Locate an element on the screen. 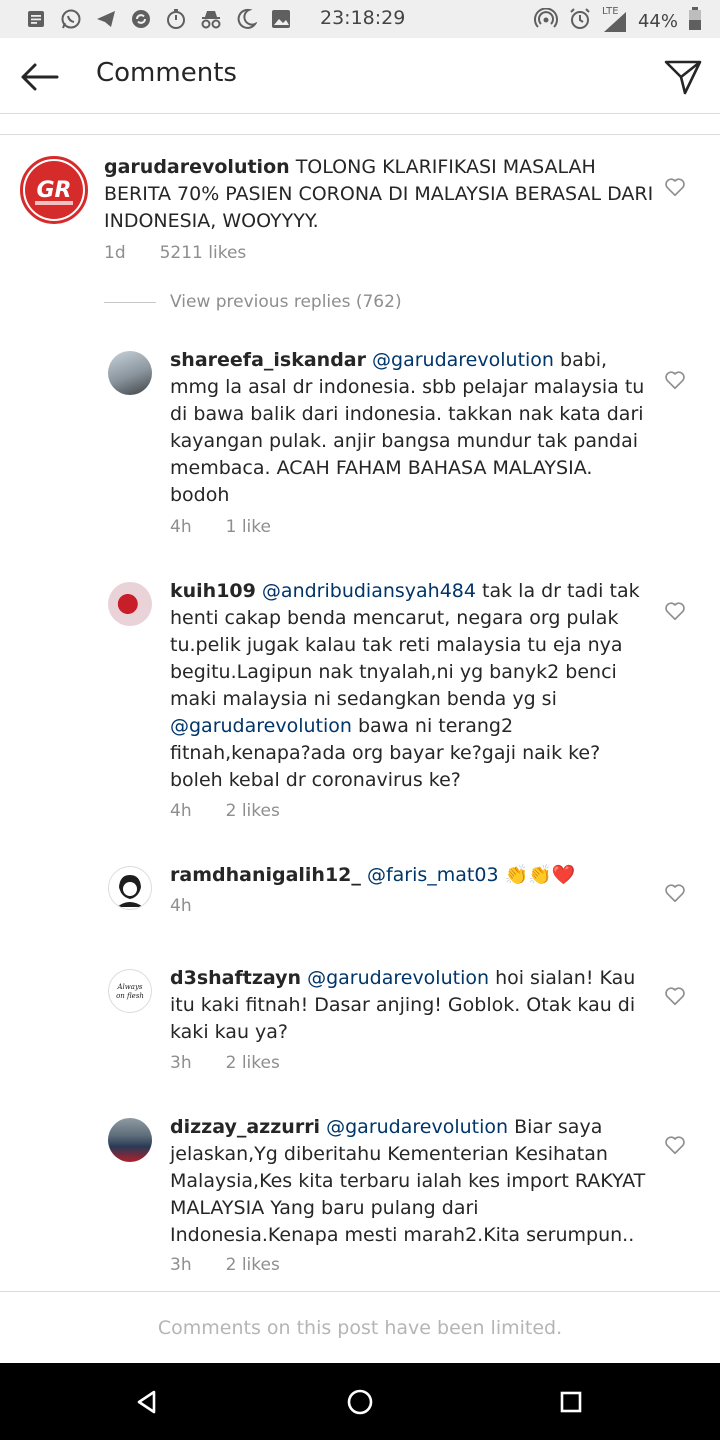 The height and width of the screenshot is (1440, 720). comment-likes: 5211 likes is located at coordinates (203, 253).